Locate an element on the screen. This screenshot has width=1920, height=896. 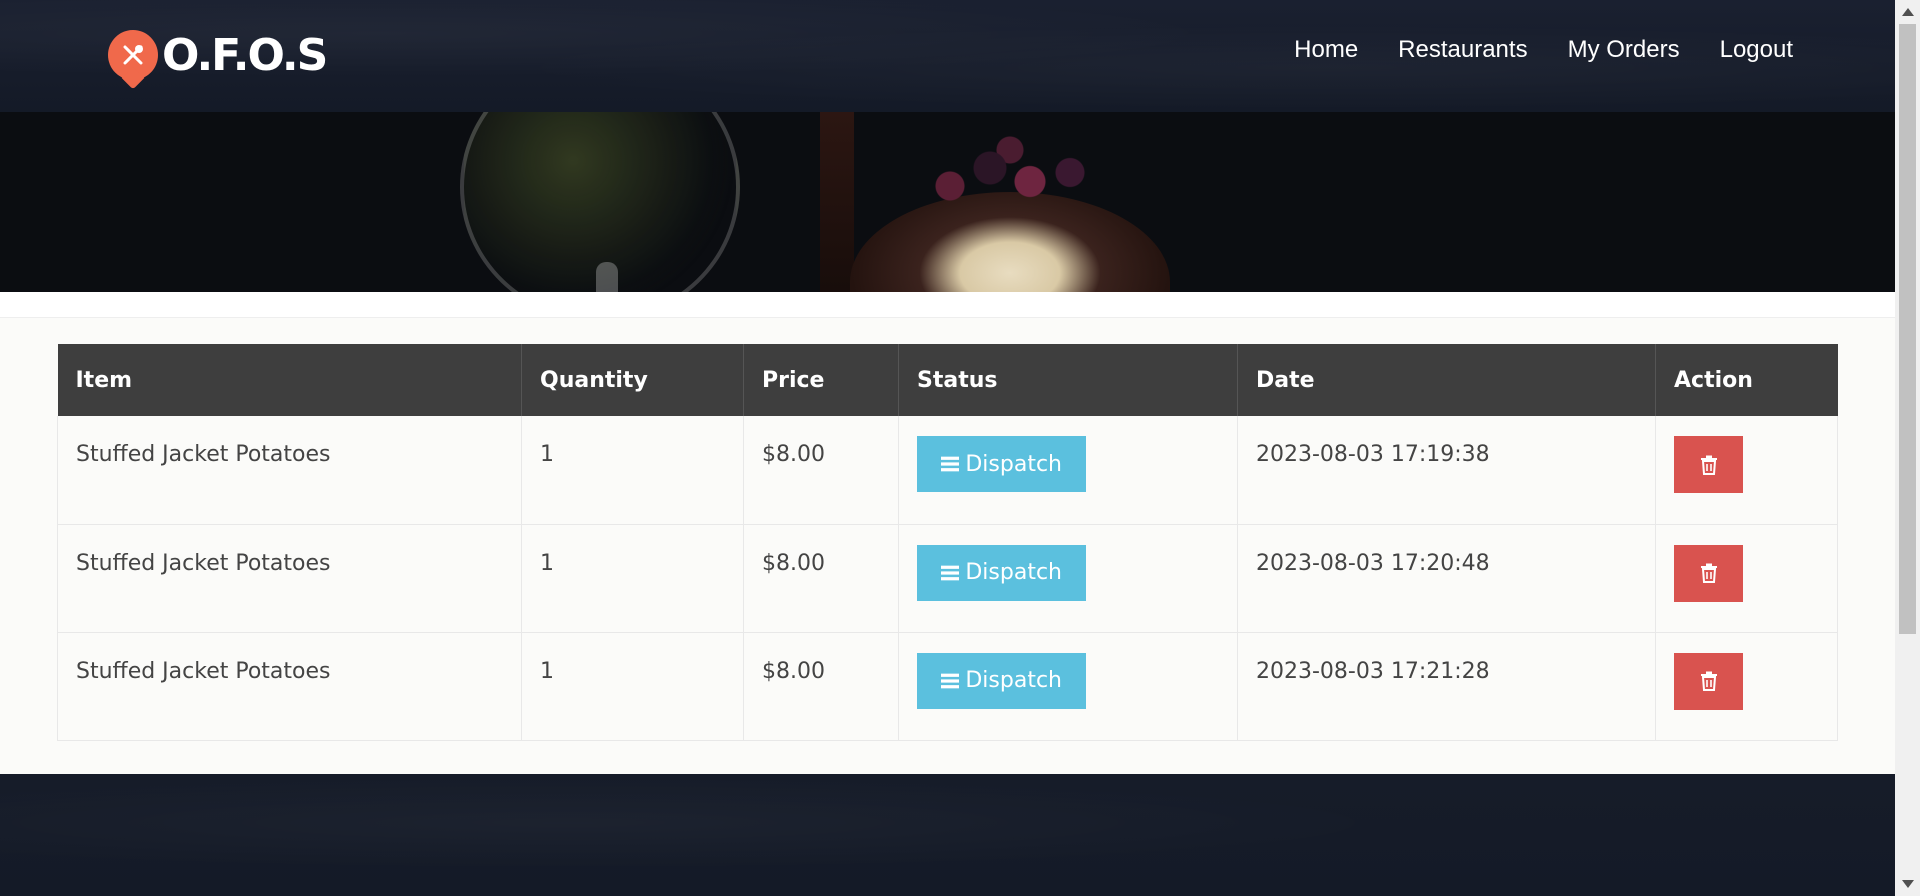
column-header-price: Price is located at coordinates (821, 380).